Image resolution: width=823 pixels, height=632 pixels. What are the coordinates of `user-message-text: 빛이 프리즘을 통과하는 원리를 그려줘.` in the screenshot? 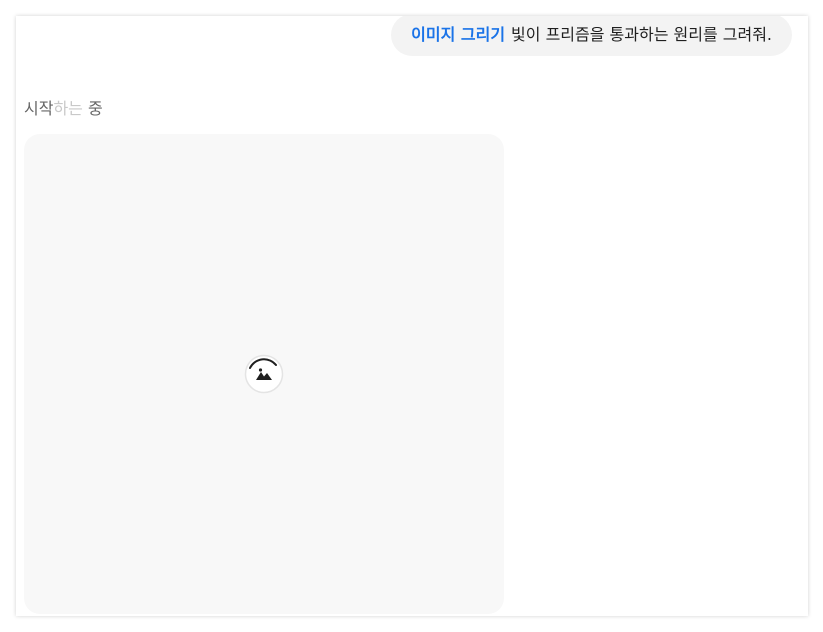 It's located at (641, 34).